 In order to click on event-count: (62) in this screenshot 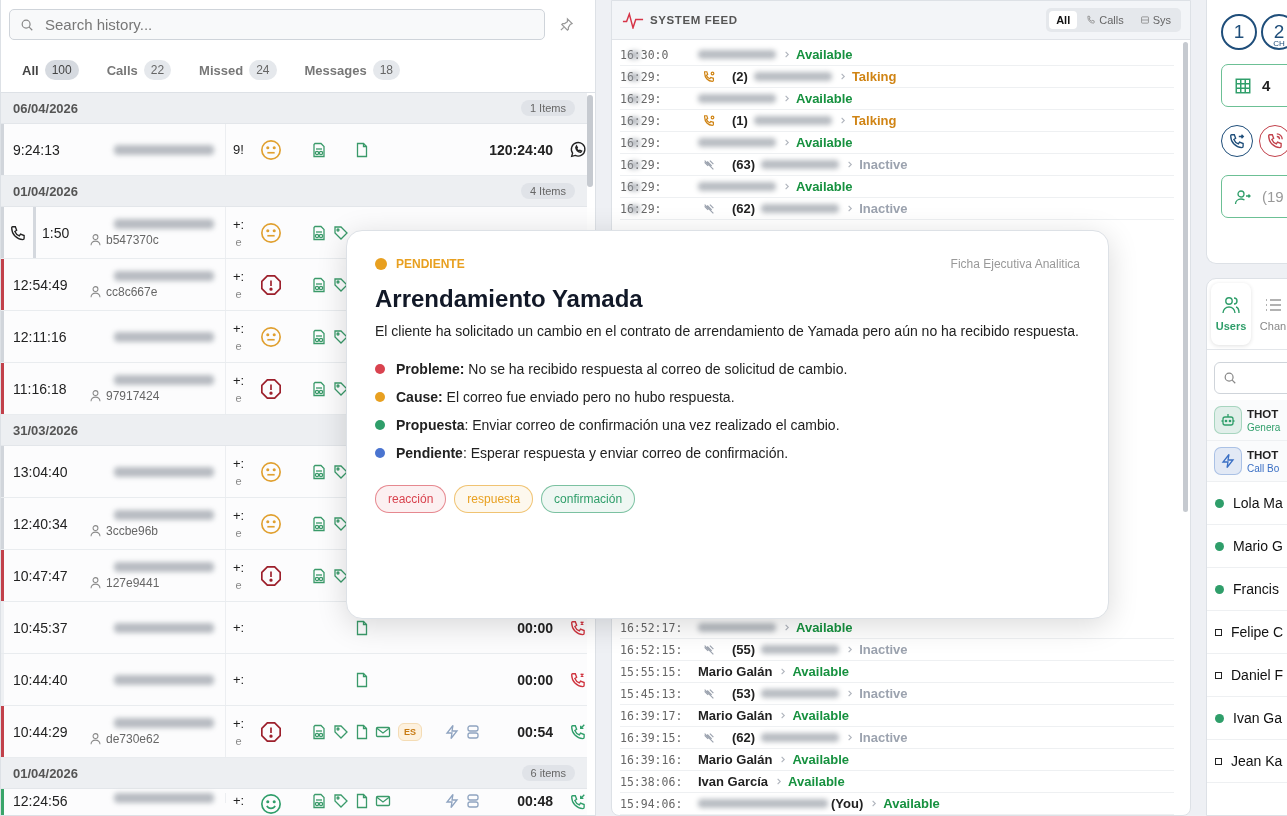, I will do `click(744, 208)`.